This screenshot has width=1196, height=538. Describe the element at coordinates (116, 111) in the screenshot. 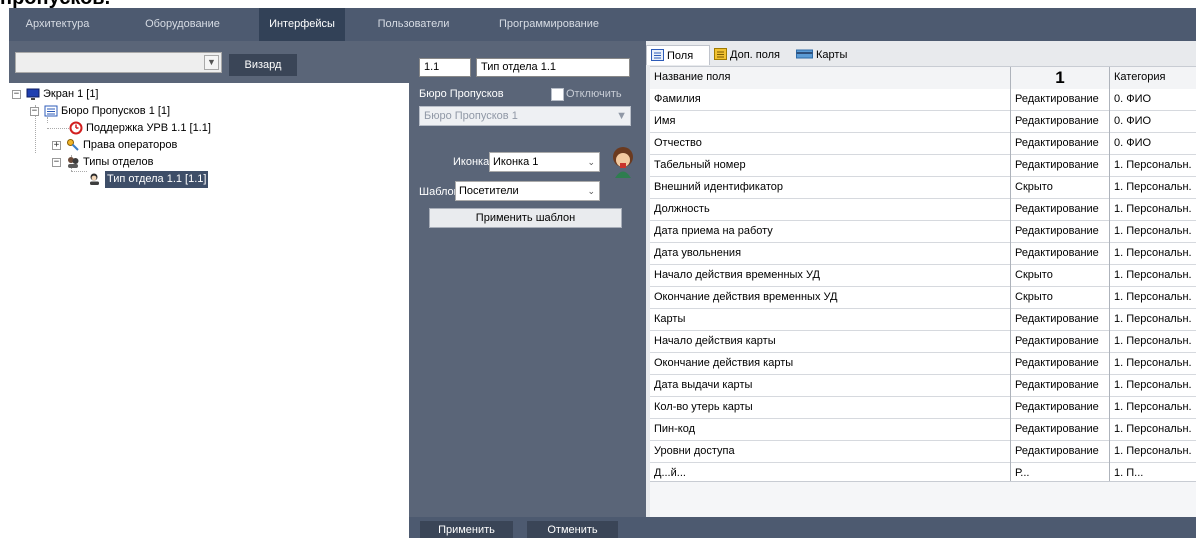

I see `tree-item-label: Бюро Пропусков 1 [1]` at that location.